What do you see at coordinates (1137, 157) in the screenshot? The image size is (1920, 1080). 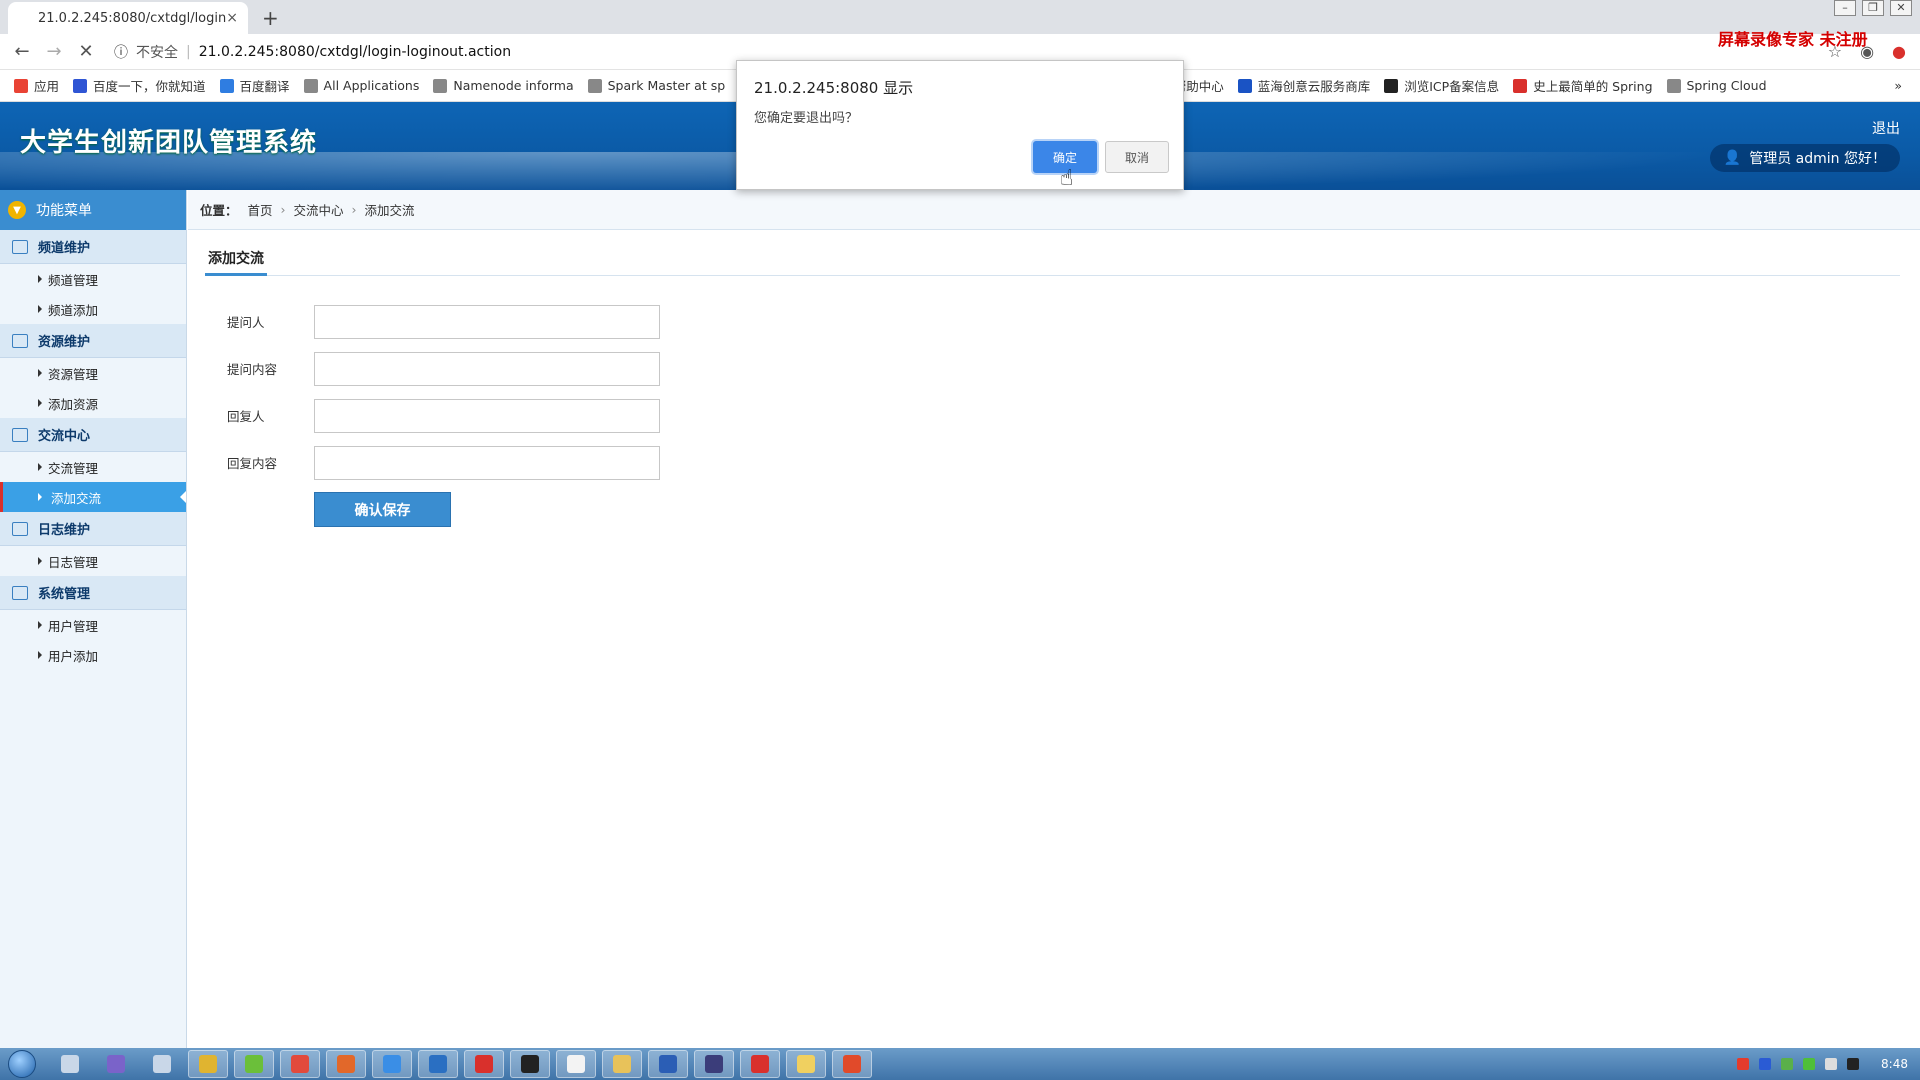 I see `dialog-cancel-button: 取消` at bounding box center [1137, 157].